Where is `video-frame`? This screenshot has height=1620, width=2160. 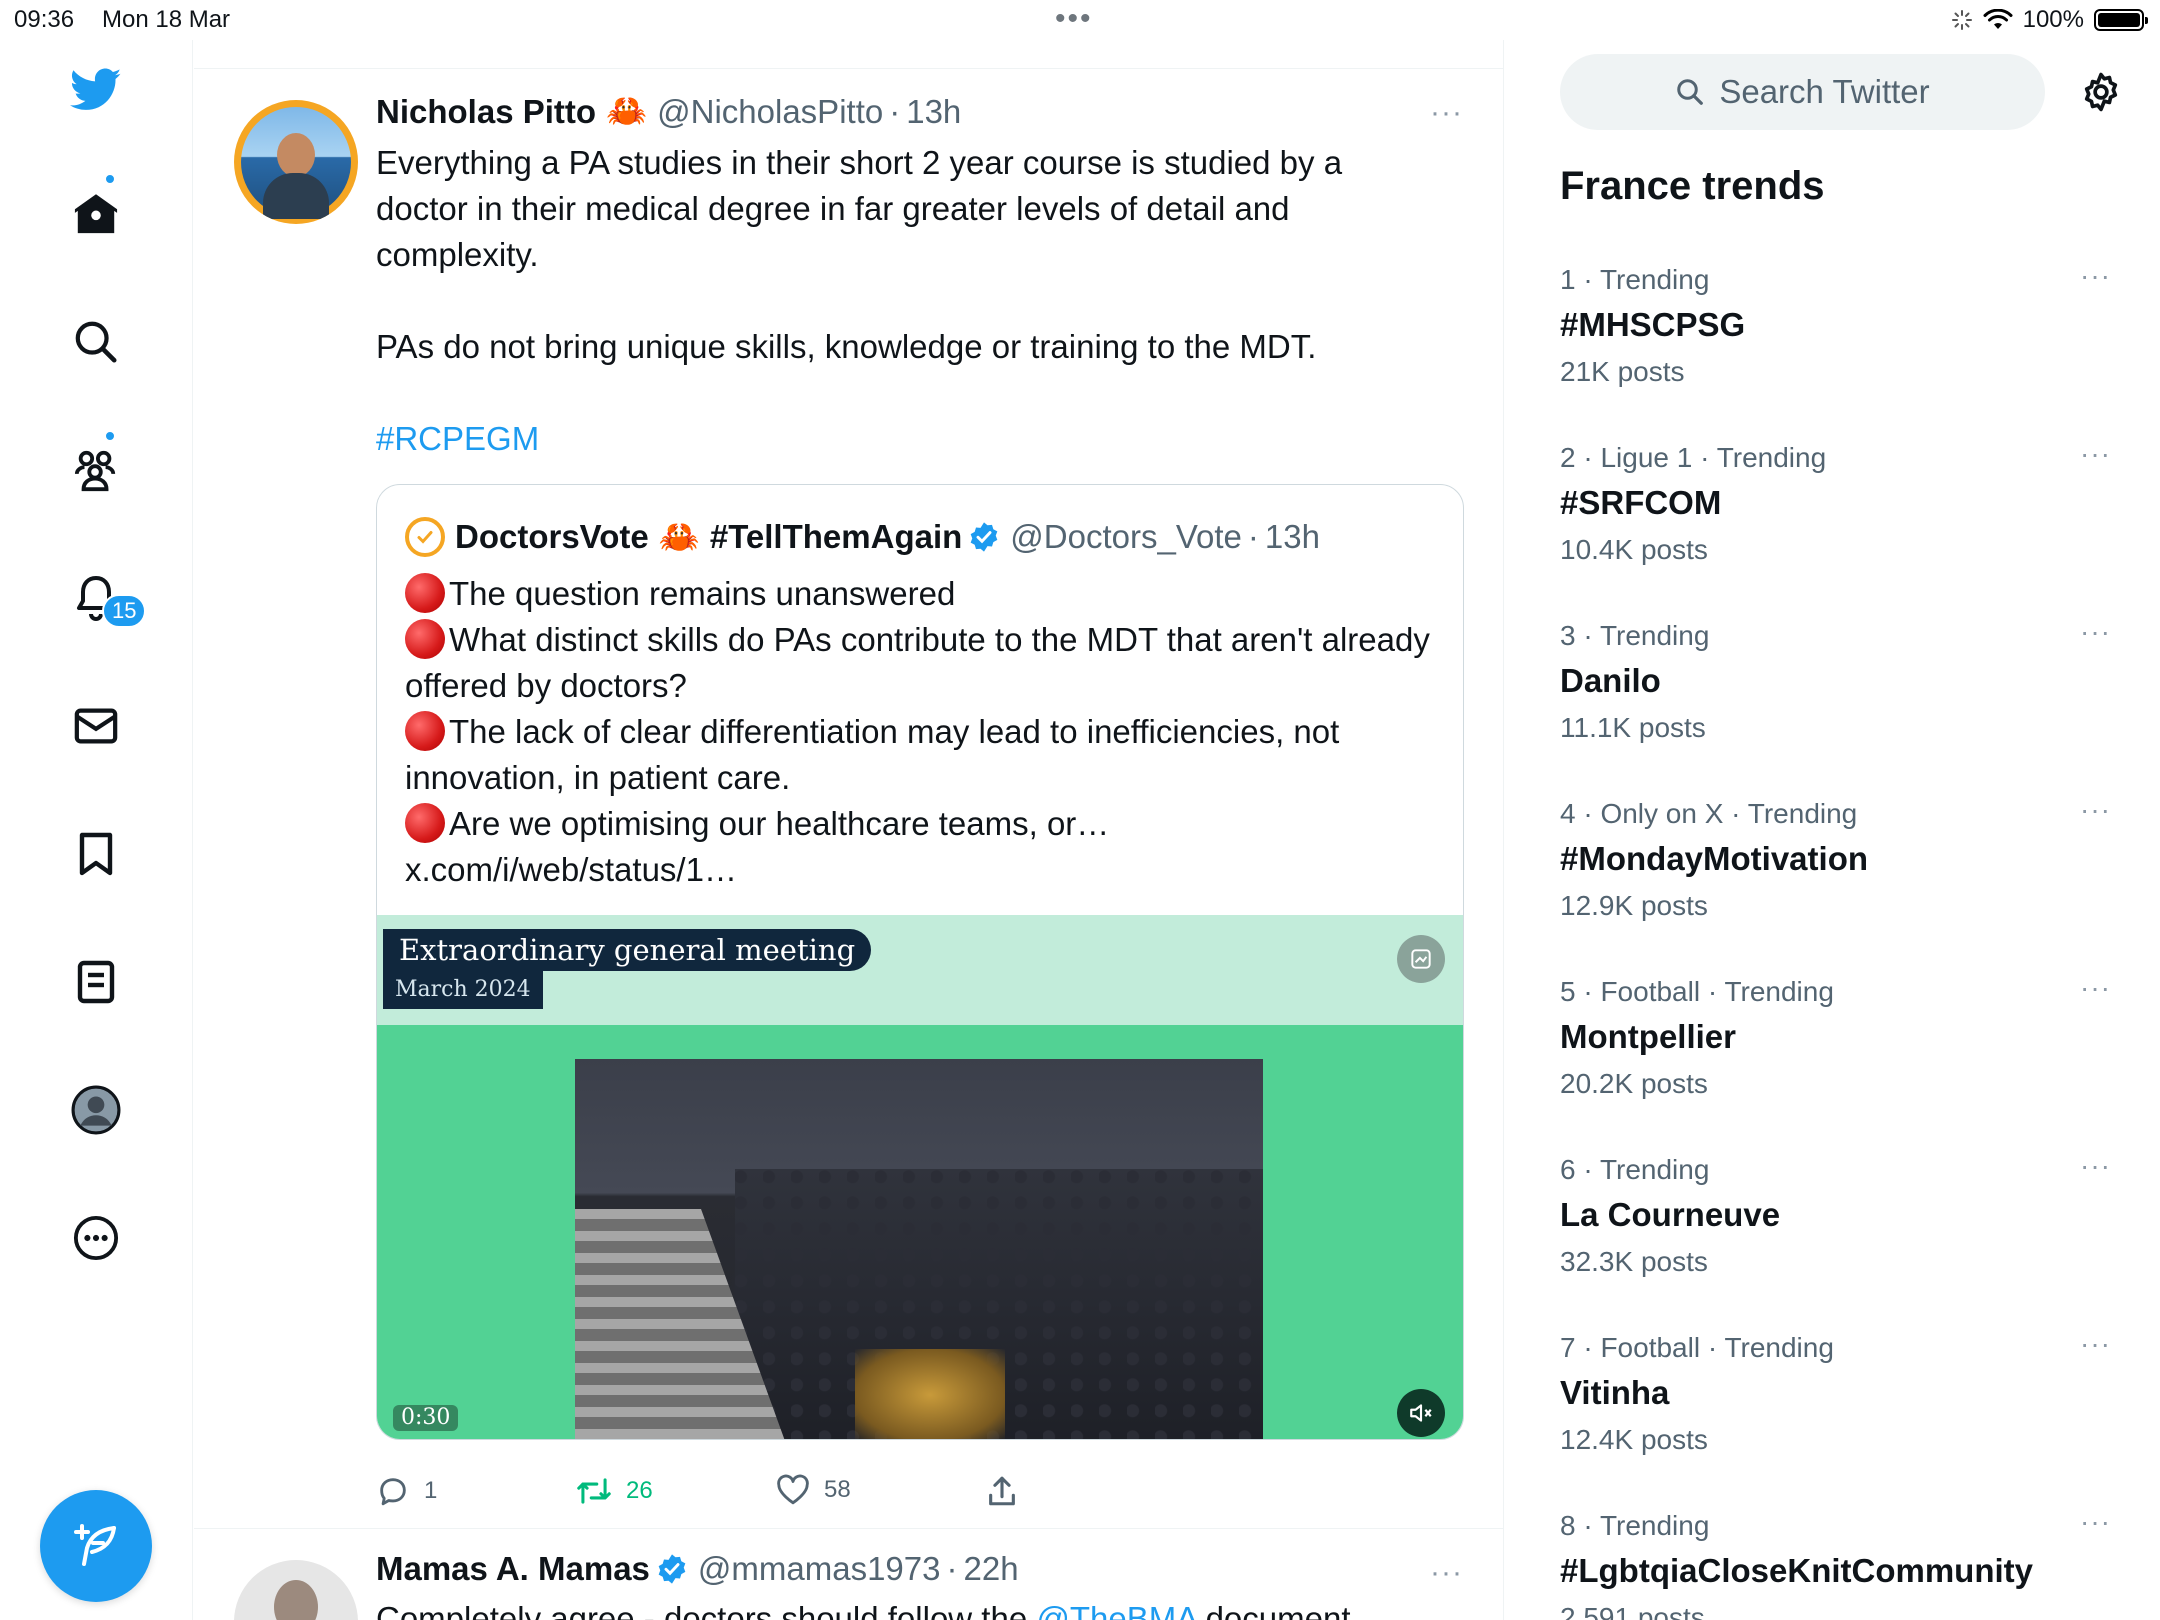
video-frame is located at coordinates (919, 1249).